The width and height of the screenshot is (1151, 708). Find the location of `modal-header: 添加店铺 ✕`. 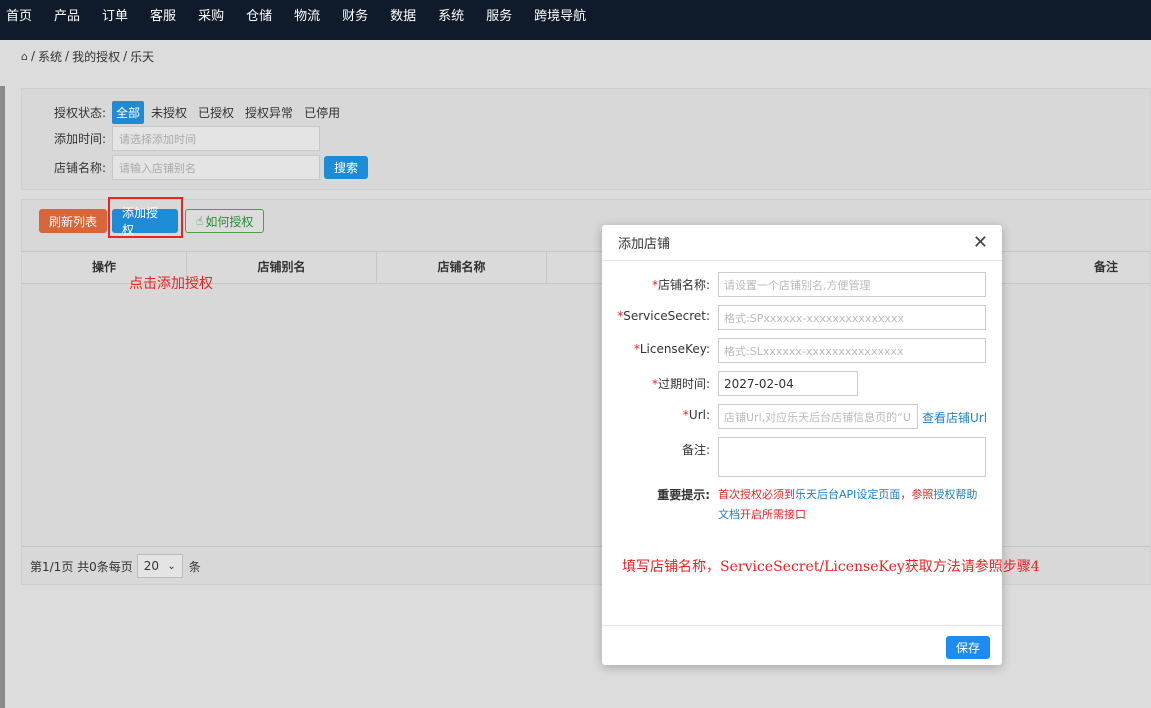

modal-header: 添加店铺 ✕ is located at coordinates (802, 243).